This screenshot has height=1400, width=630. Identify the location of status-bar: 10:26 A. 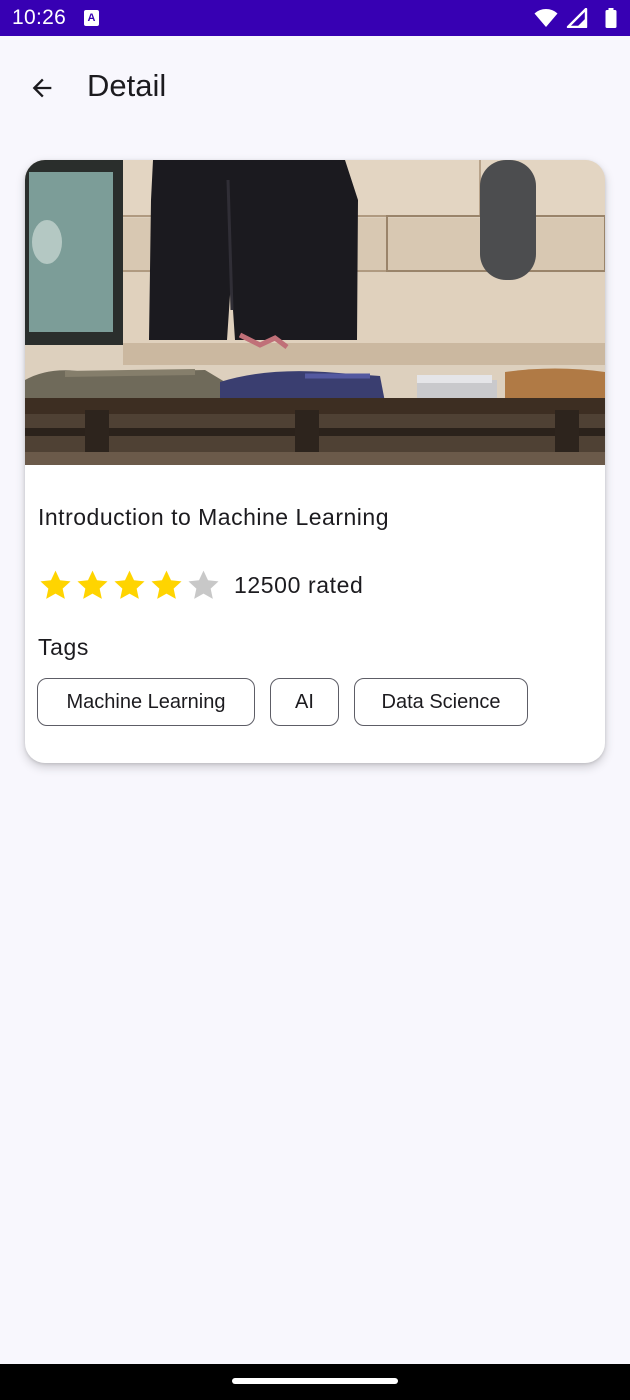
(315, 18).